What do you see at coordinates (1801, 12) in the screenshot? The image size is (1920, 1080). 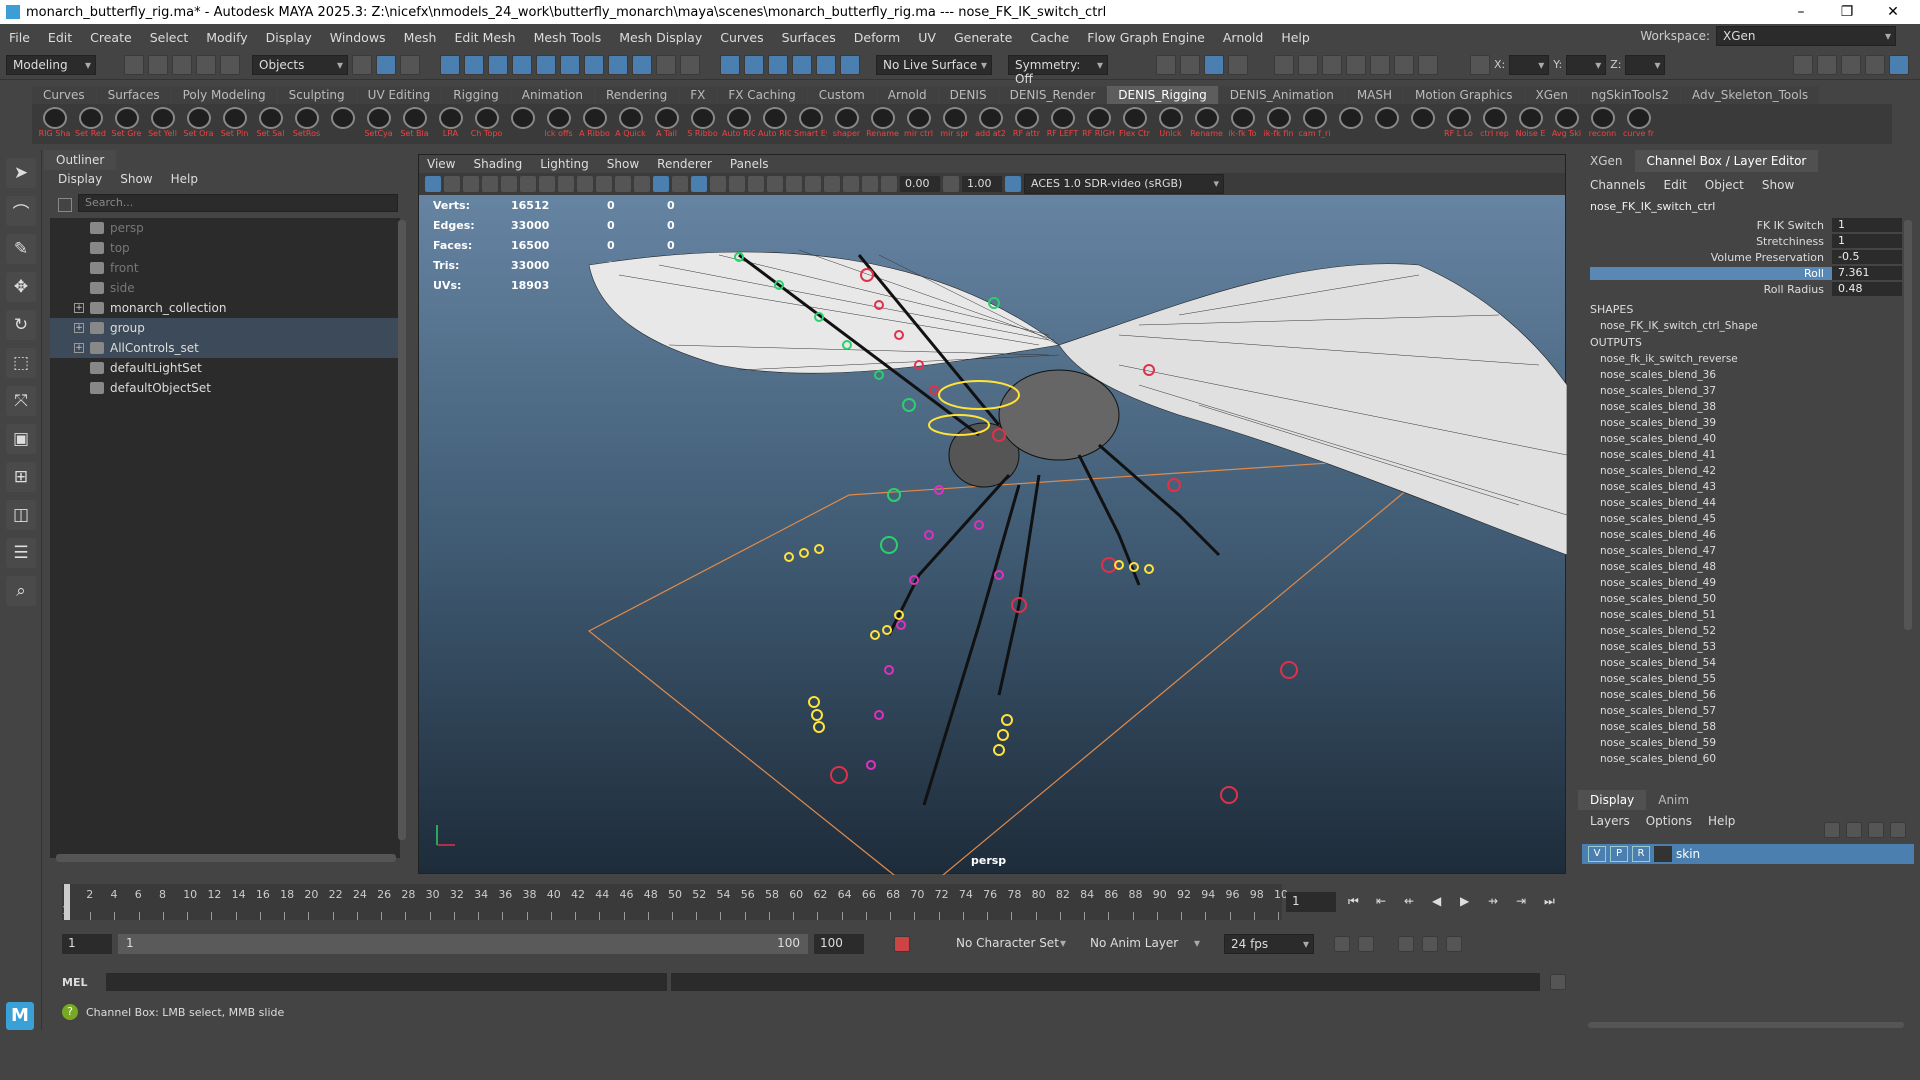 I see `minimize-button: –` at bounding box center [1801, 12].